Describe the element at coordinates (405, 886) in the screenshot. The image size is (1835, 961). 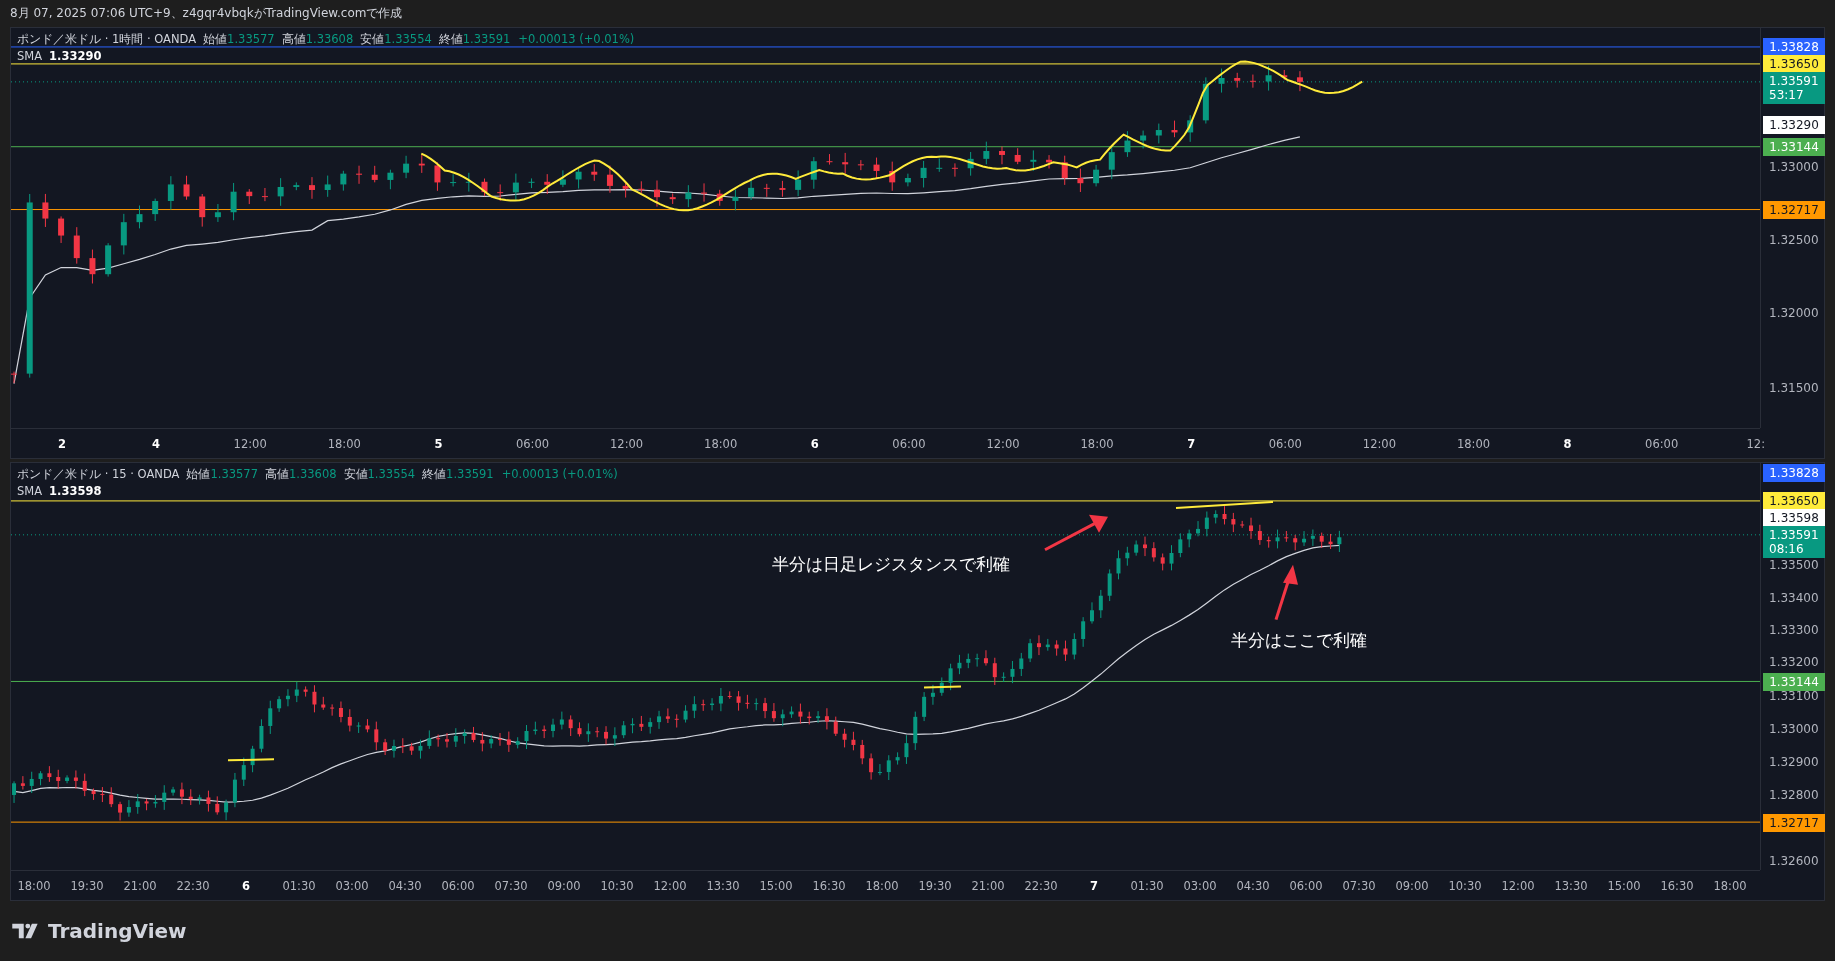
I see `time-label: 04:30` at that location.